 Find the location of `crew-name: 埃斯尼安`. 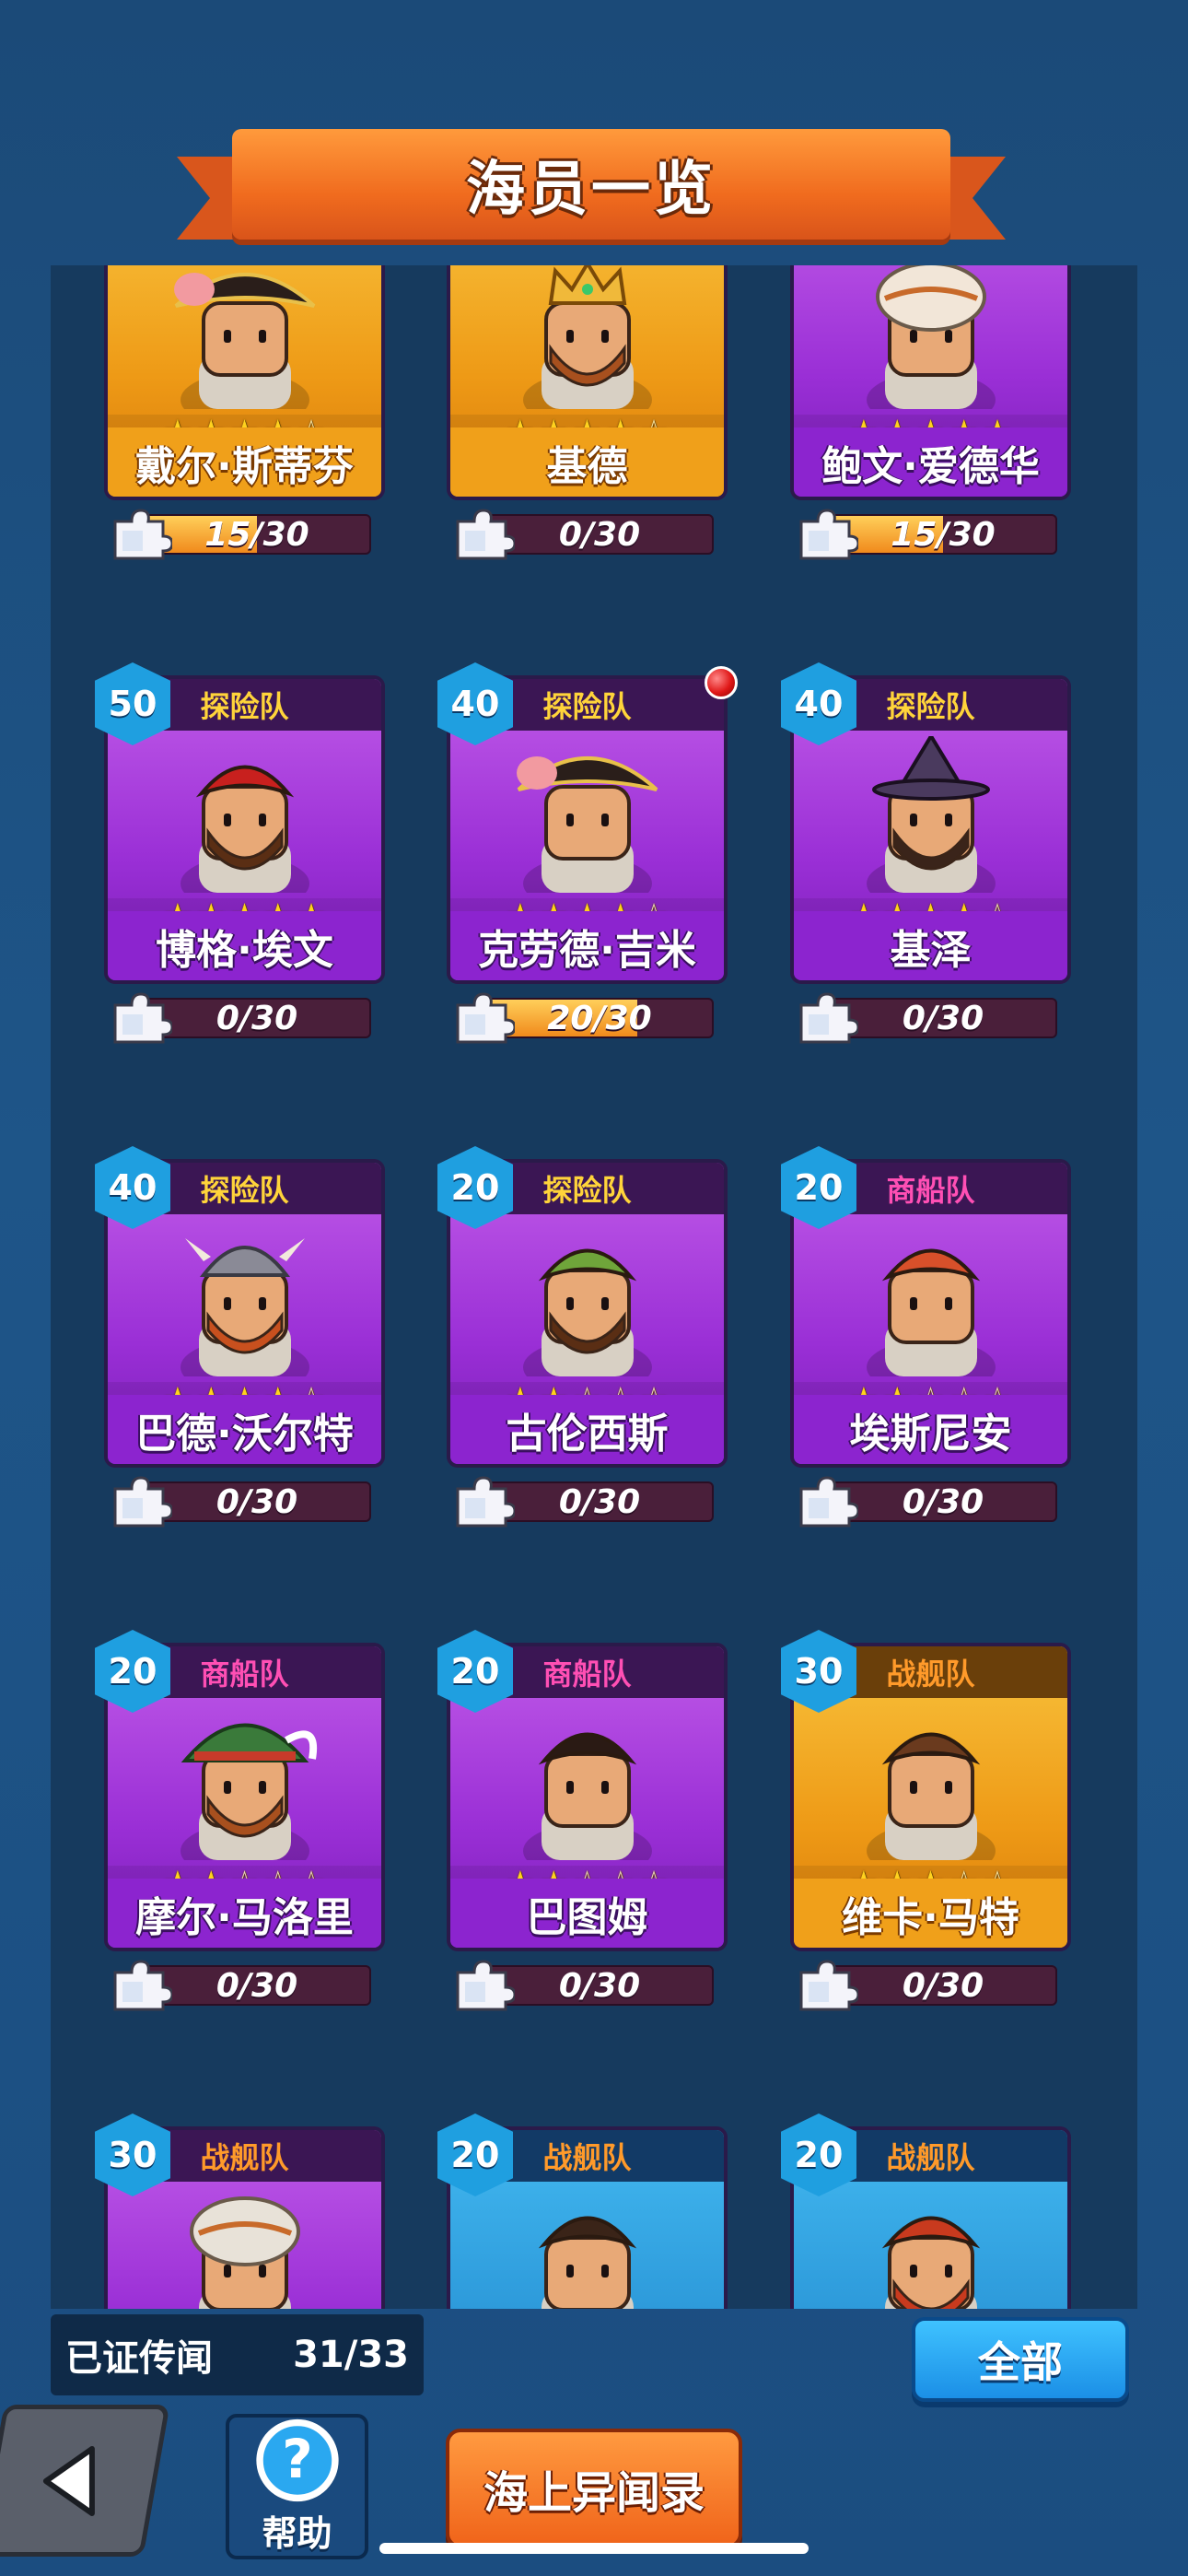

crew-name: 埃斯尼安 is located at coordinates (930, 1429).